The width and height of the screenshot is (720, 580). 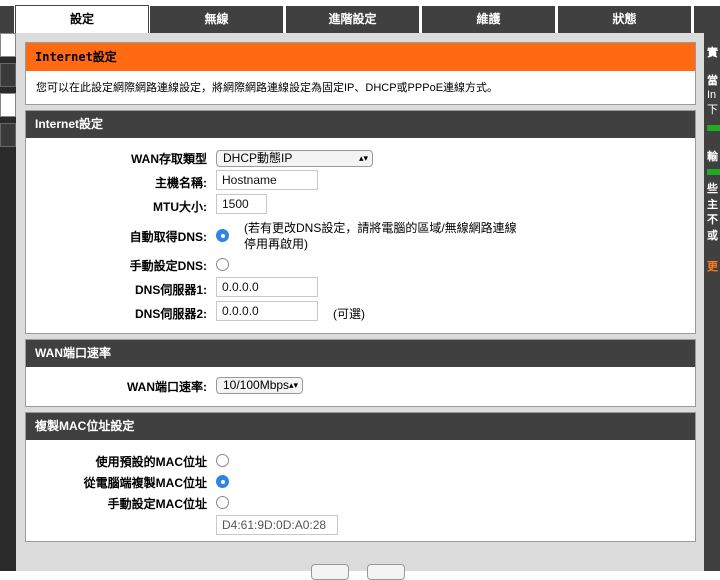 I want to click on help-text: 輸, so click(x=712, y=157).